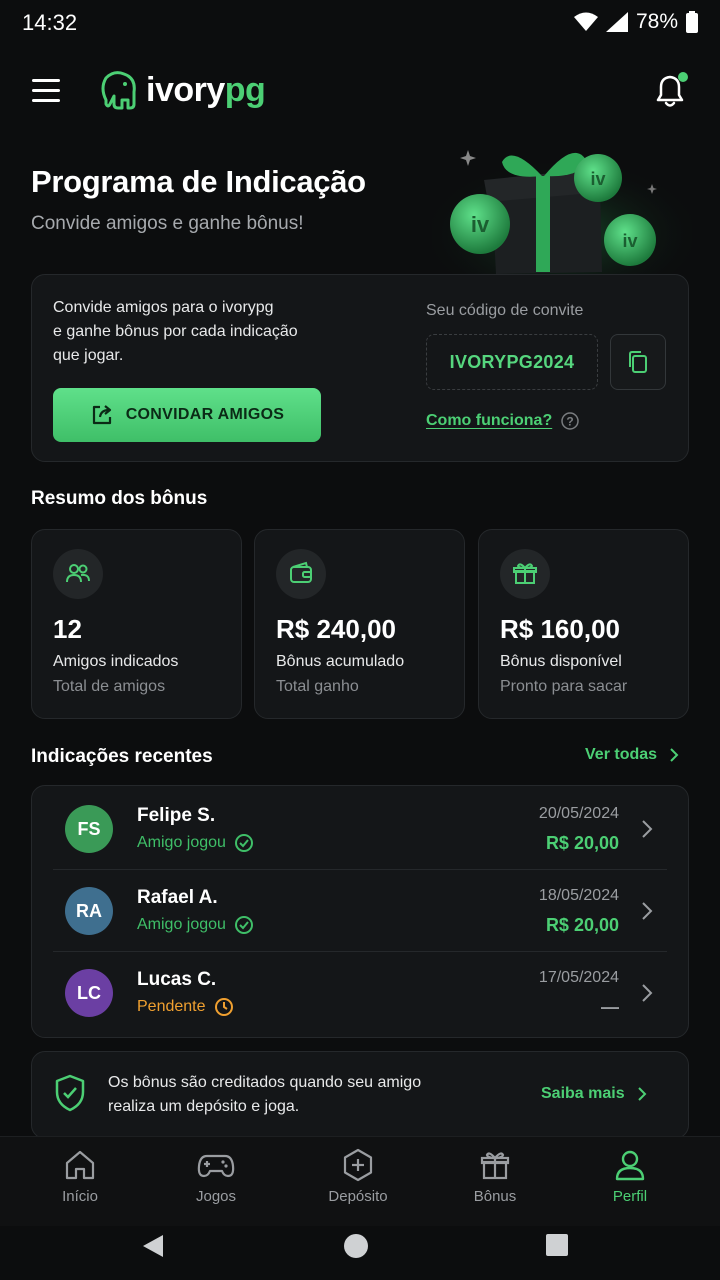  Describe the element at coordinates (585, 21) in the screenshot. I see `wifi-icon` at that location.